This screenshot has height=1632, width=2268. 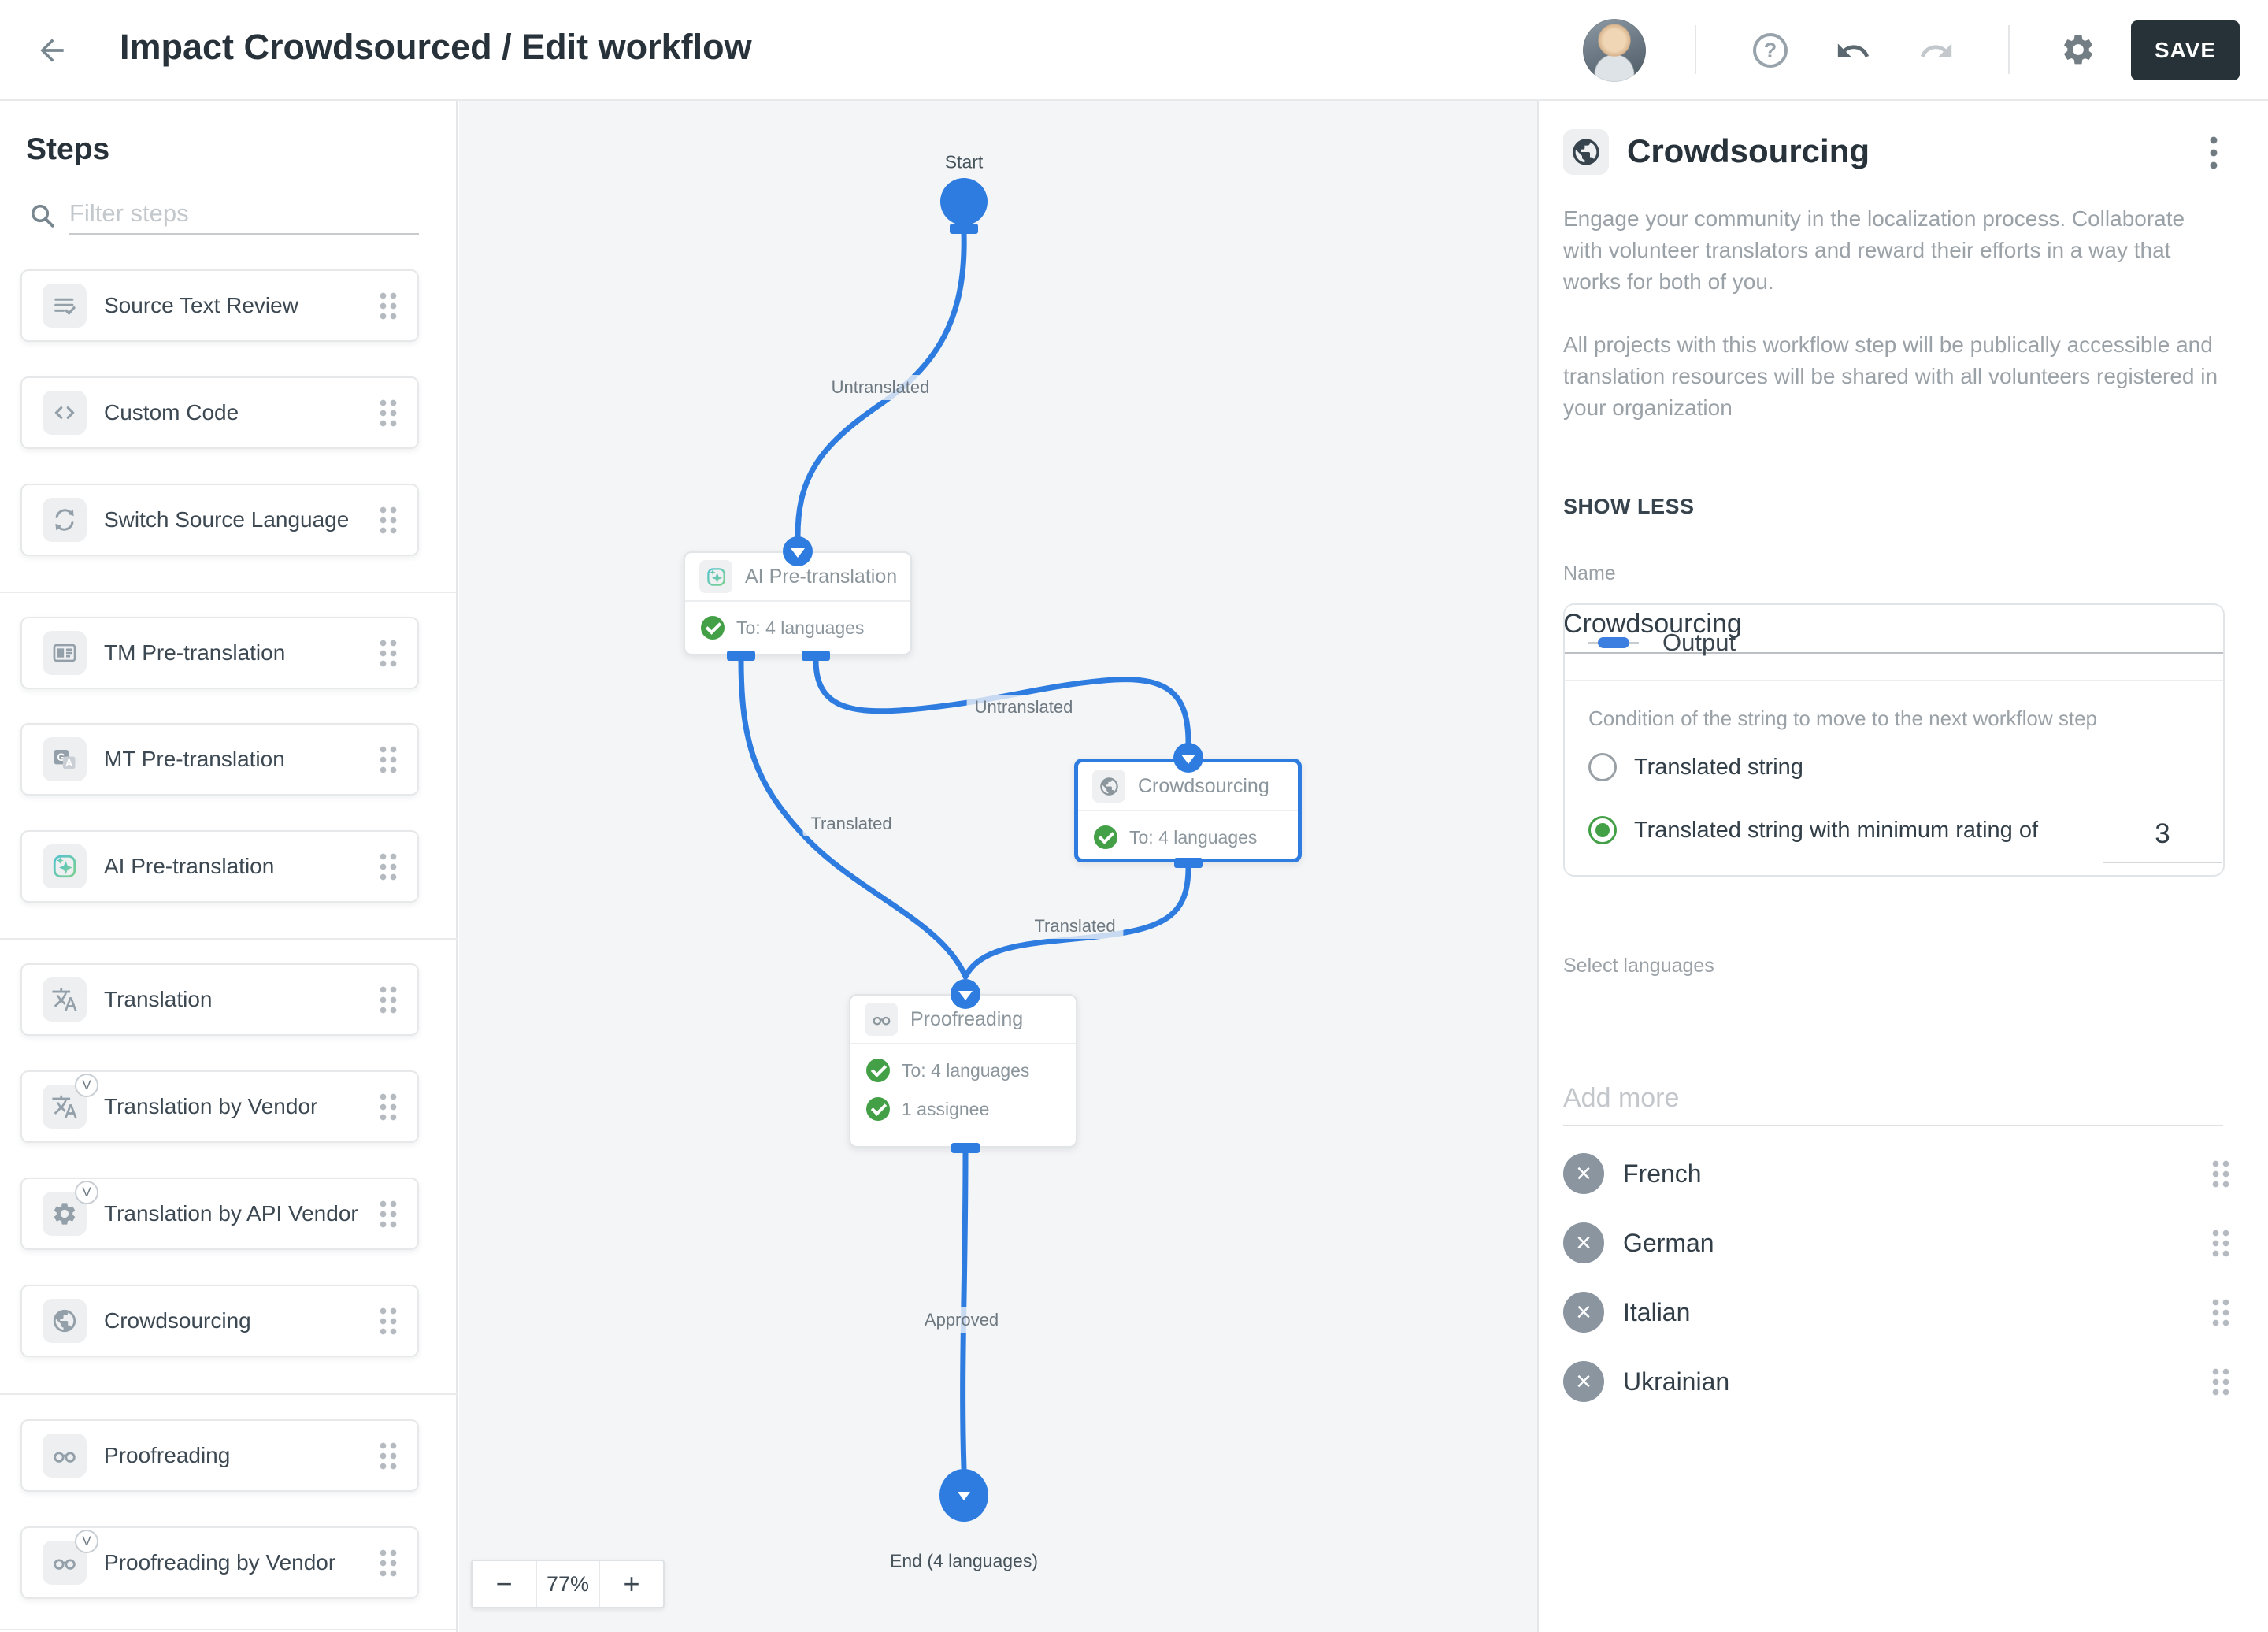 I want to click on help-icon: ?, so click(x=1770, y=50).